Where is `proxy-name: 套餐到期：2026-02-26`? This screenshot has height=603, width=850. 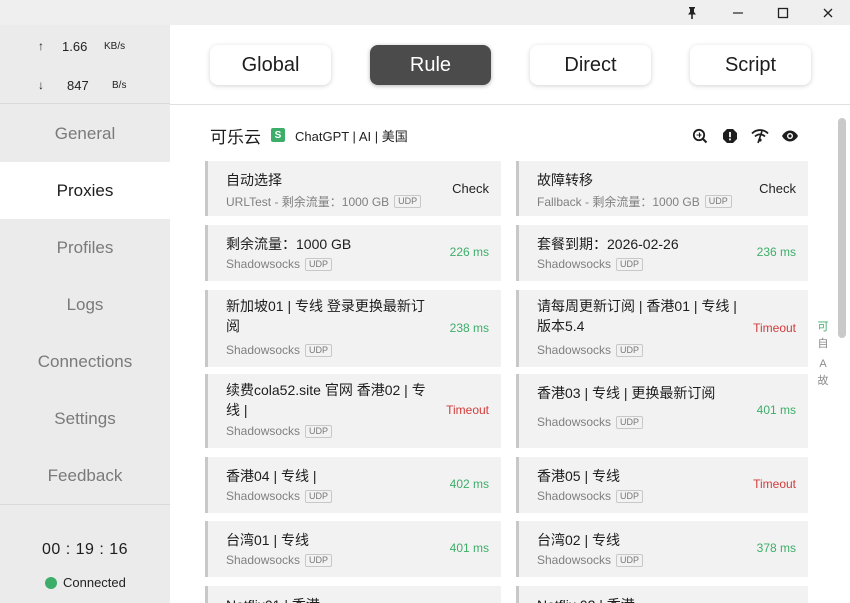 proxy-name: 套餐到期：2026-02-26 is located at coordinates (608, 244).